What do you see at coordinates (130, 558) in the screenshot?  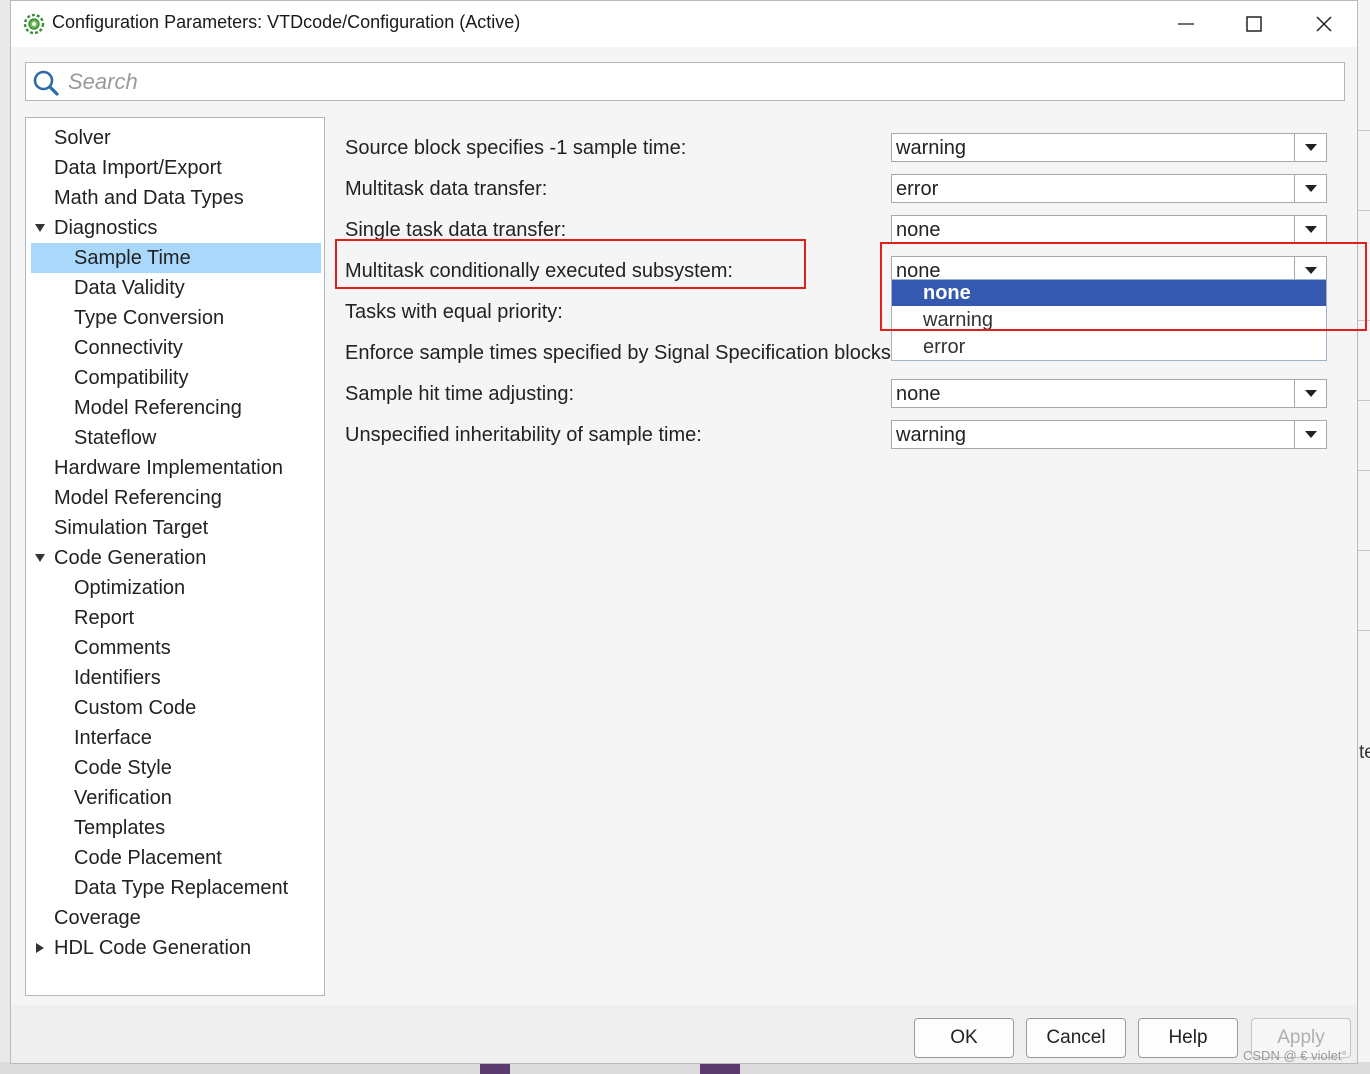 I see `tree-item-code-generation: Code Generation` at bounding box center [130, 558].